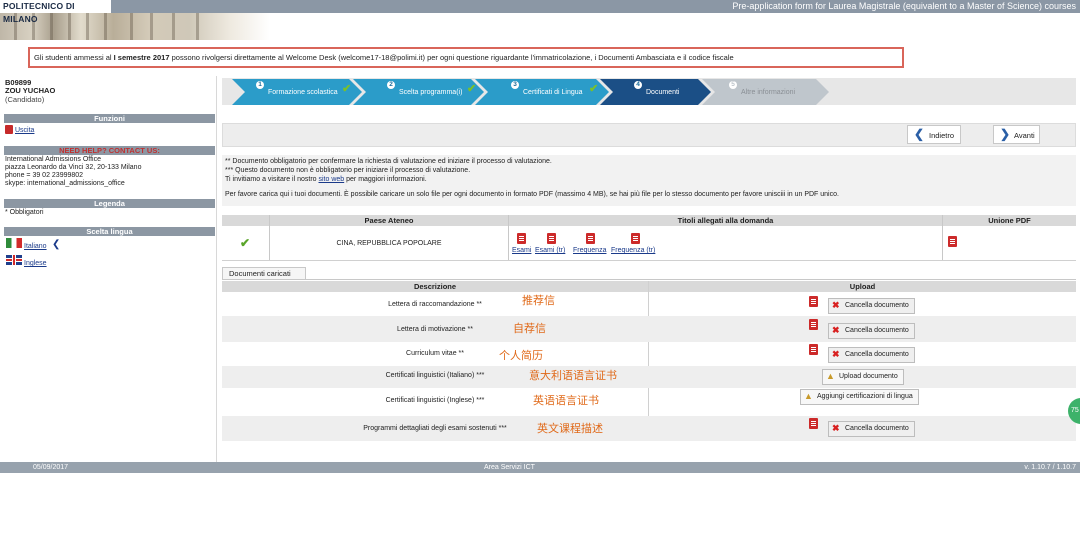  What do you see at coordinates (35, 247) in the screenshot?
I see `language-italiano: Italiano` at bounding box center [35, 247].